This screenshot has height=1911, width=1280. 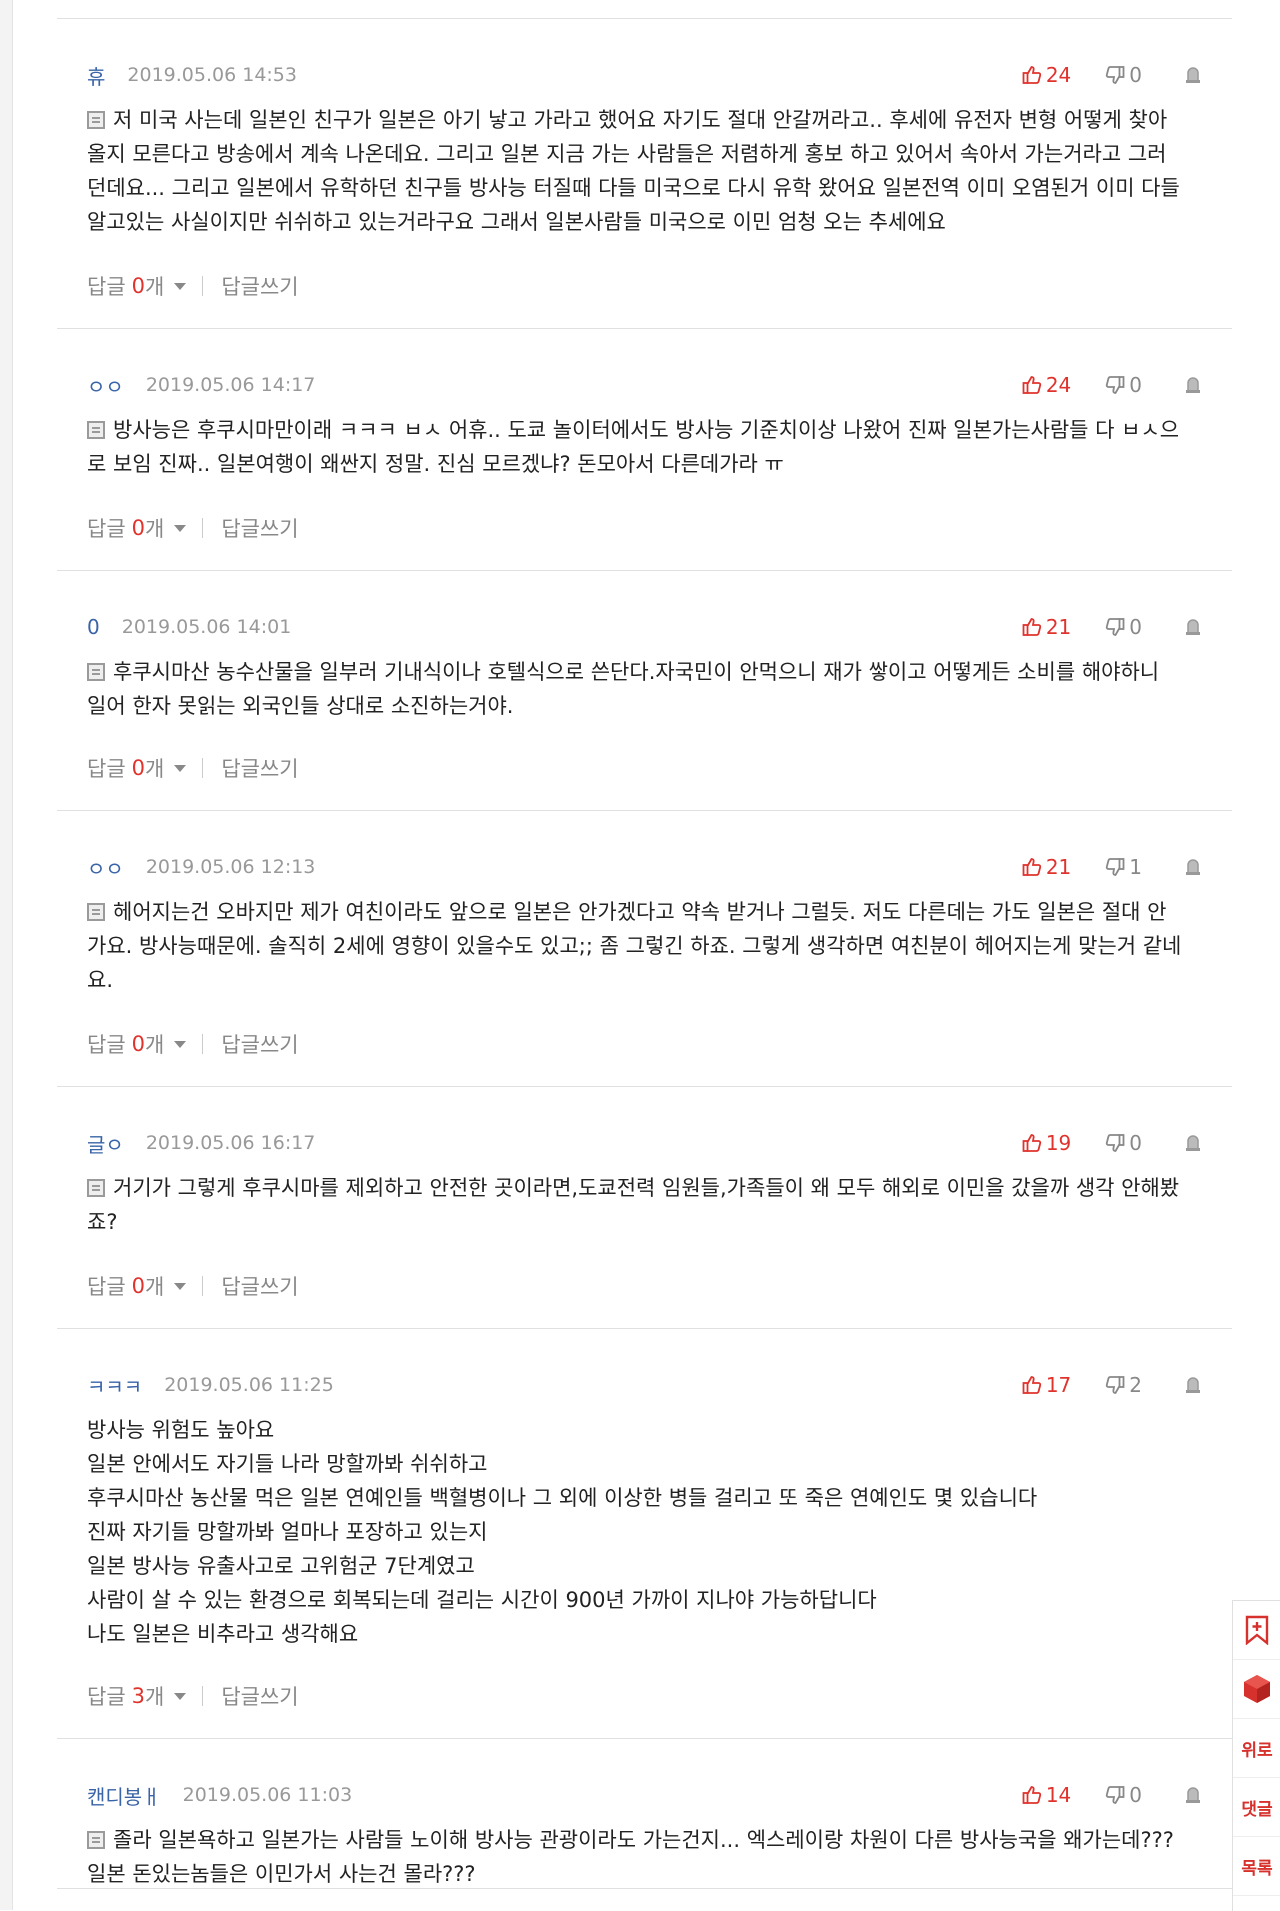 I want to click on bookmark-button, so click(x=1256, y=1630).